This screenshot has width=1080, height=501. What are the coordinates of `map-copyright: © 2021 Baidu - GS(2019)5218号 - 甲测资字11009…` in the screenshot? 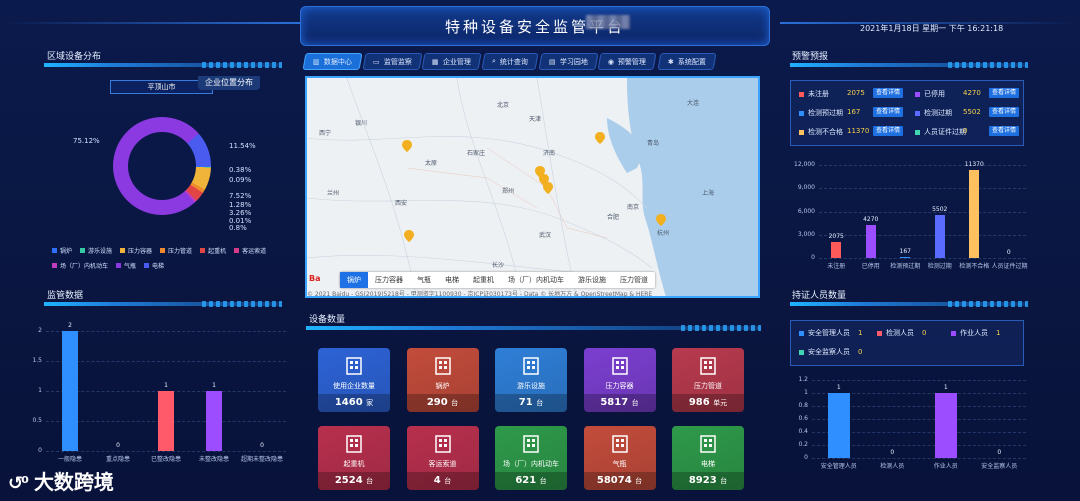 It's located at (480, 294).